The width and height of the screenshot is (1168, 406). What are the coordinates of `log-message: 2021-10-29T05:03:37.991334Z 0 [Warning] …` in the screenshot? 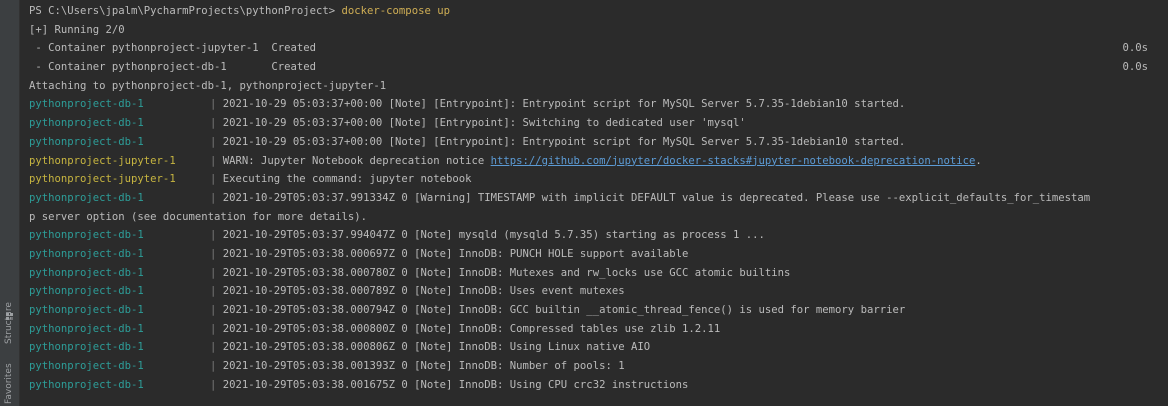 It's located at (656, 197).